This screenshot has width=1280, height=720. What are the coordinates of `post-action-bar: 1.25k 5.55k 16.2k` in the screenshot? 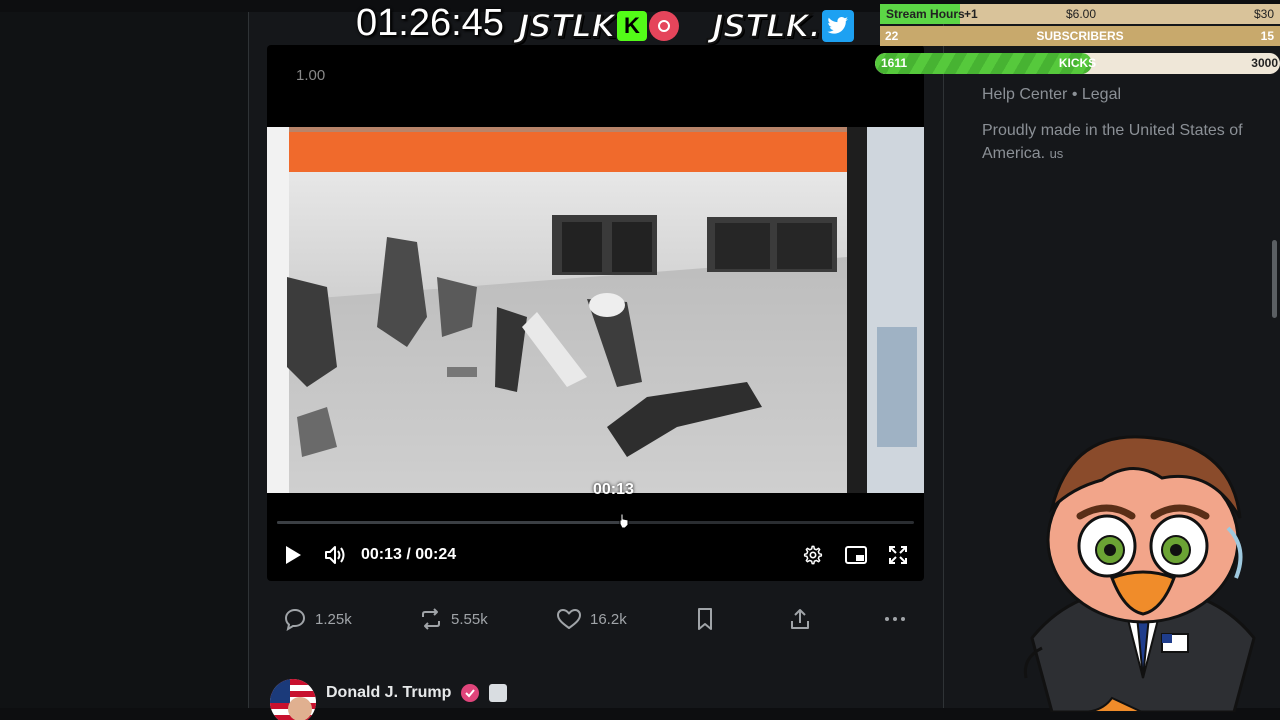 It's located at (598, 619).